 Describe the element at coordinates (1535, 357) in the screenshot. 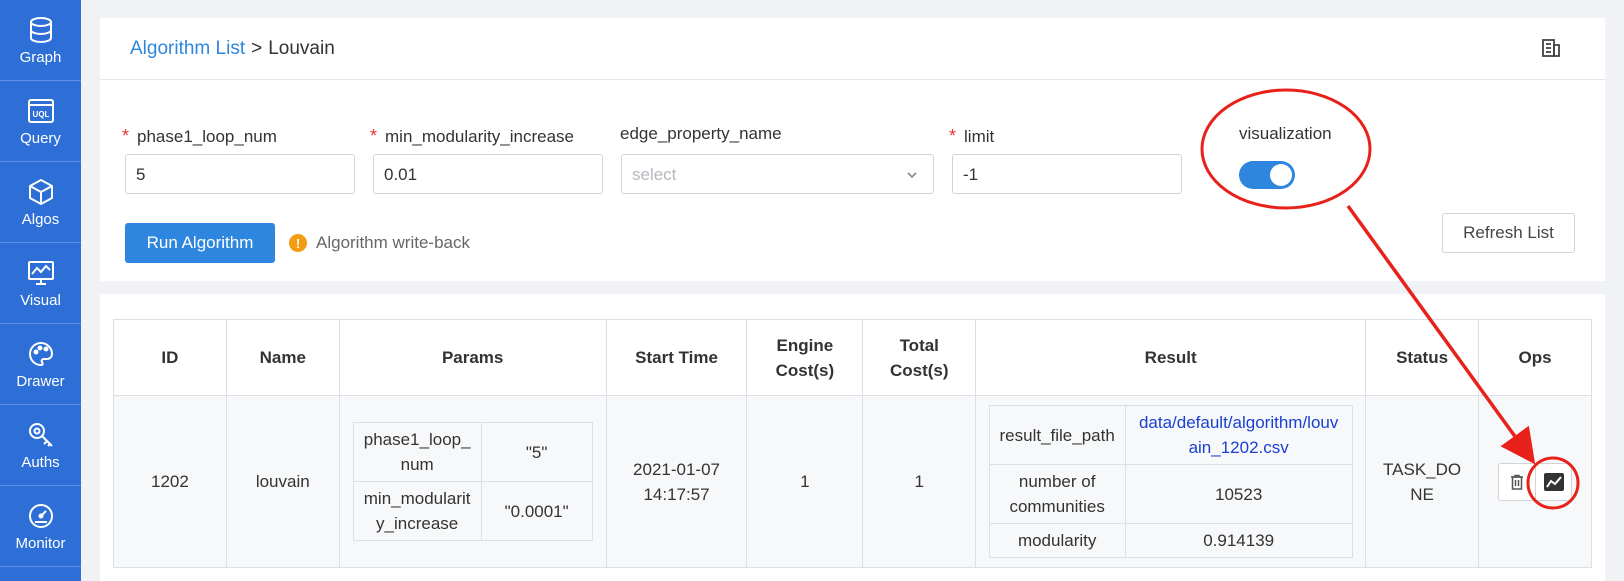

I see `column-header-ops: Ops` at that location.